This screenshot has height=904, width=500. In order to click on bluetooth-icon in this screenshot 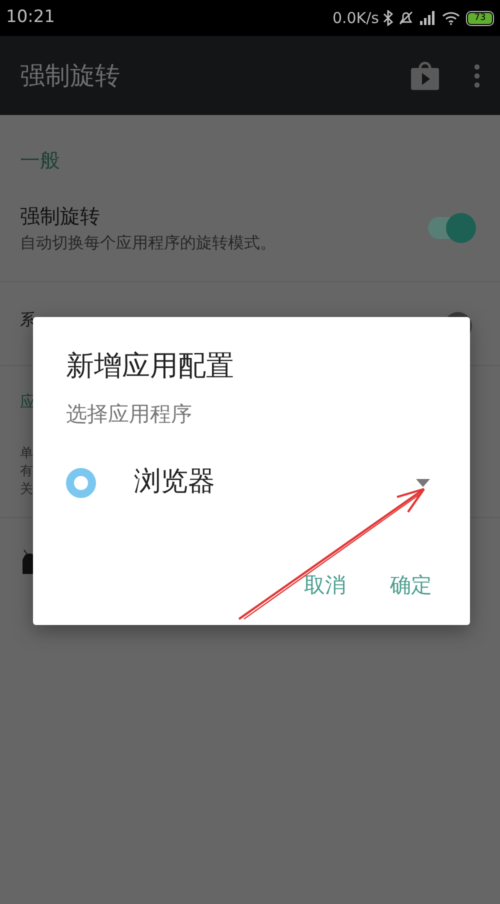, I will do `click(388, 18)`.